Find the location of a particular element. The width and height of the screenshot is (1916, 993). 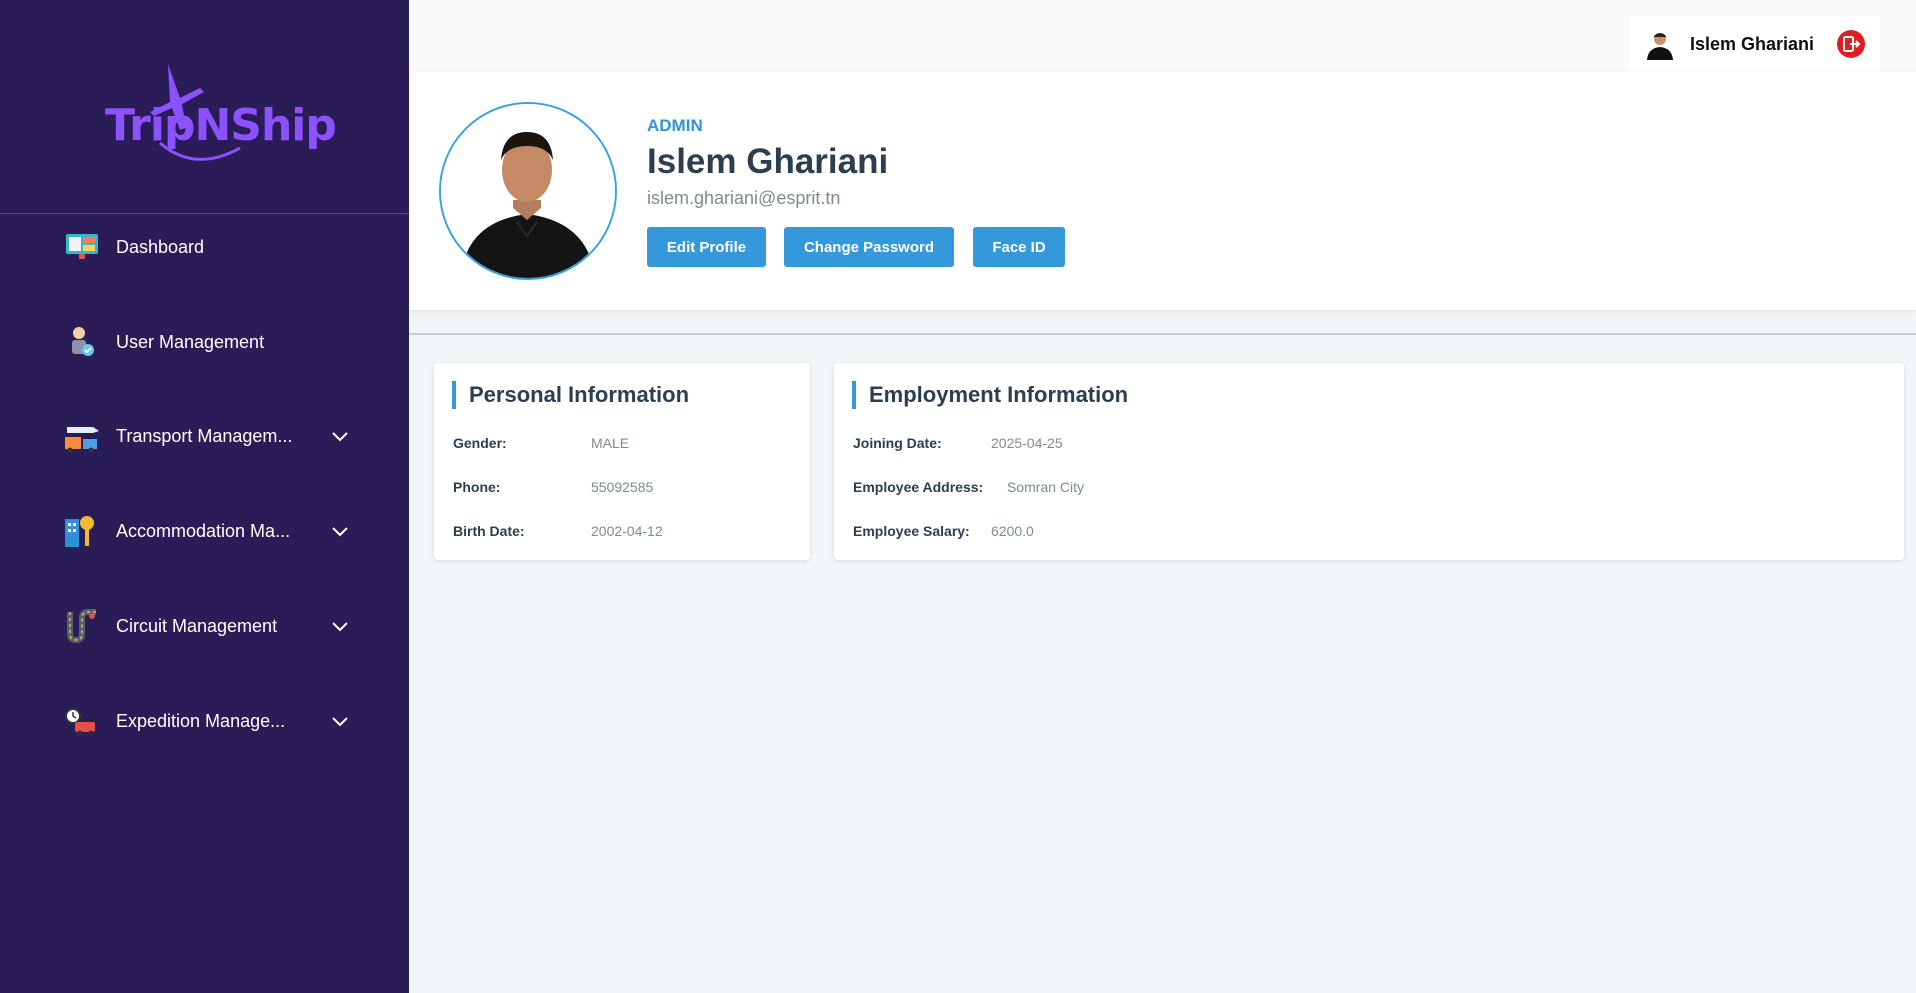

logout-icon is located at coordinates (1851, 44).